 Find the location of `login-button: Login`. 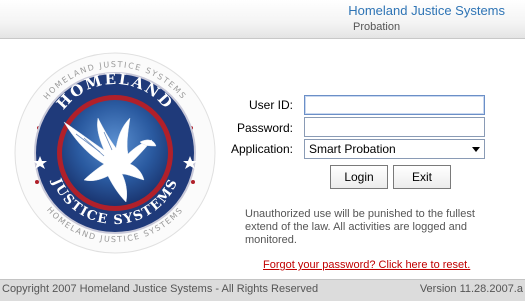

login-button: Login is located at coordinates (359, 177).